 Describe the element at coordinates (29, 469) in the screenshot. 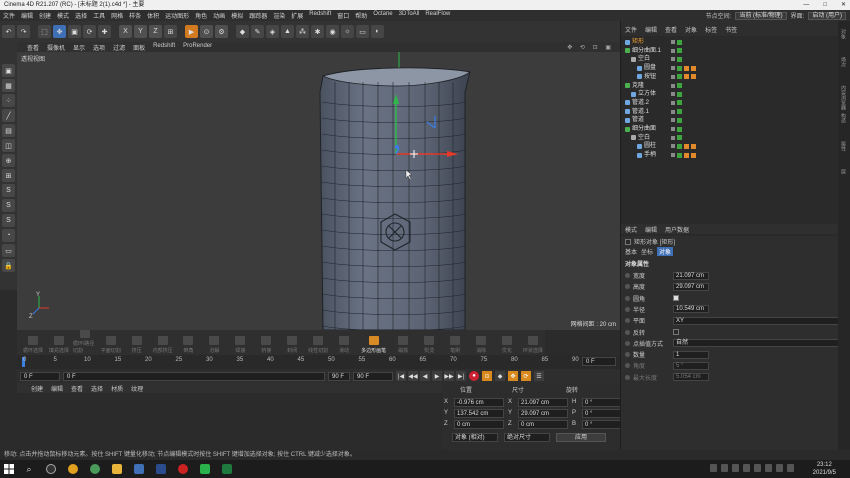

I see `search-icon: ⌕` at that location.